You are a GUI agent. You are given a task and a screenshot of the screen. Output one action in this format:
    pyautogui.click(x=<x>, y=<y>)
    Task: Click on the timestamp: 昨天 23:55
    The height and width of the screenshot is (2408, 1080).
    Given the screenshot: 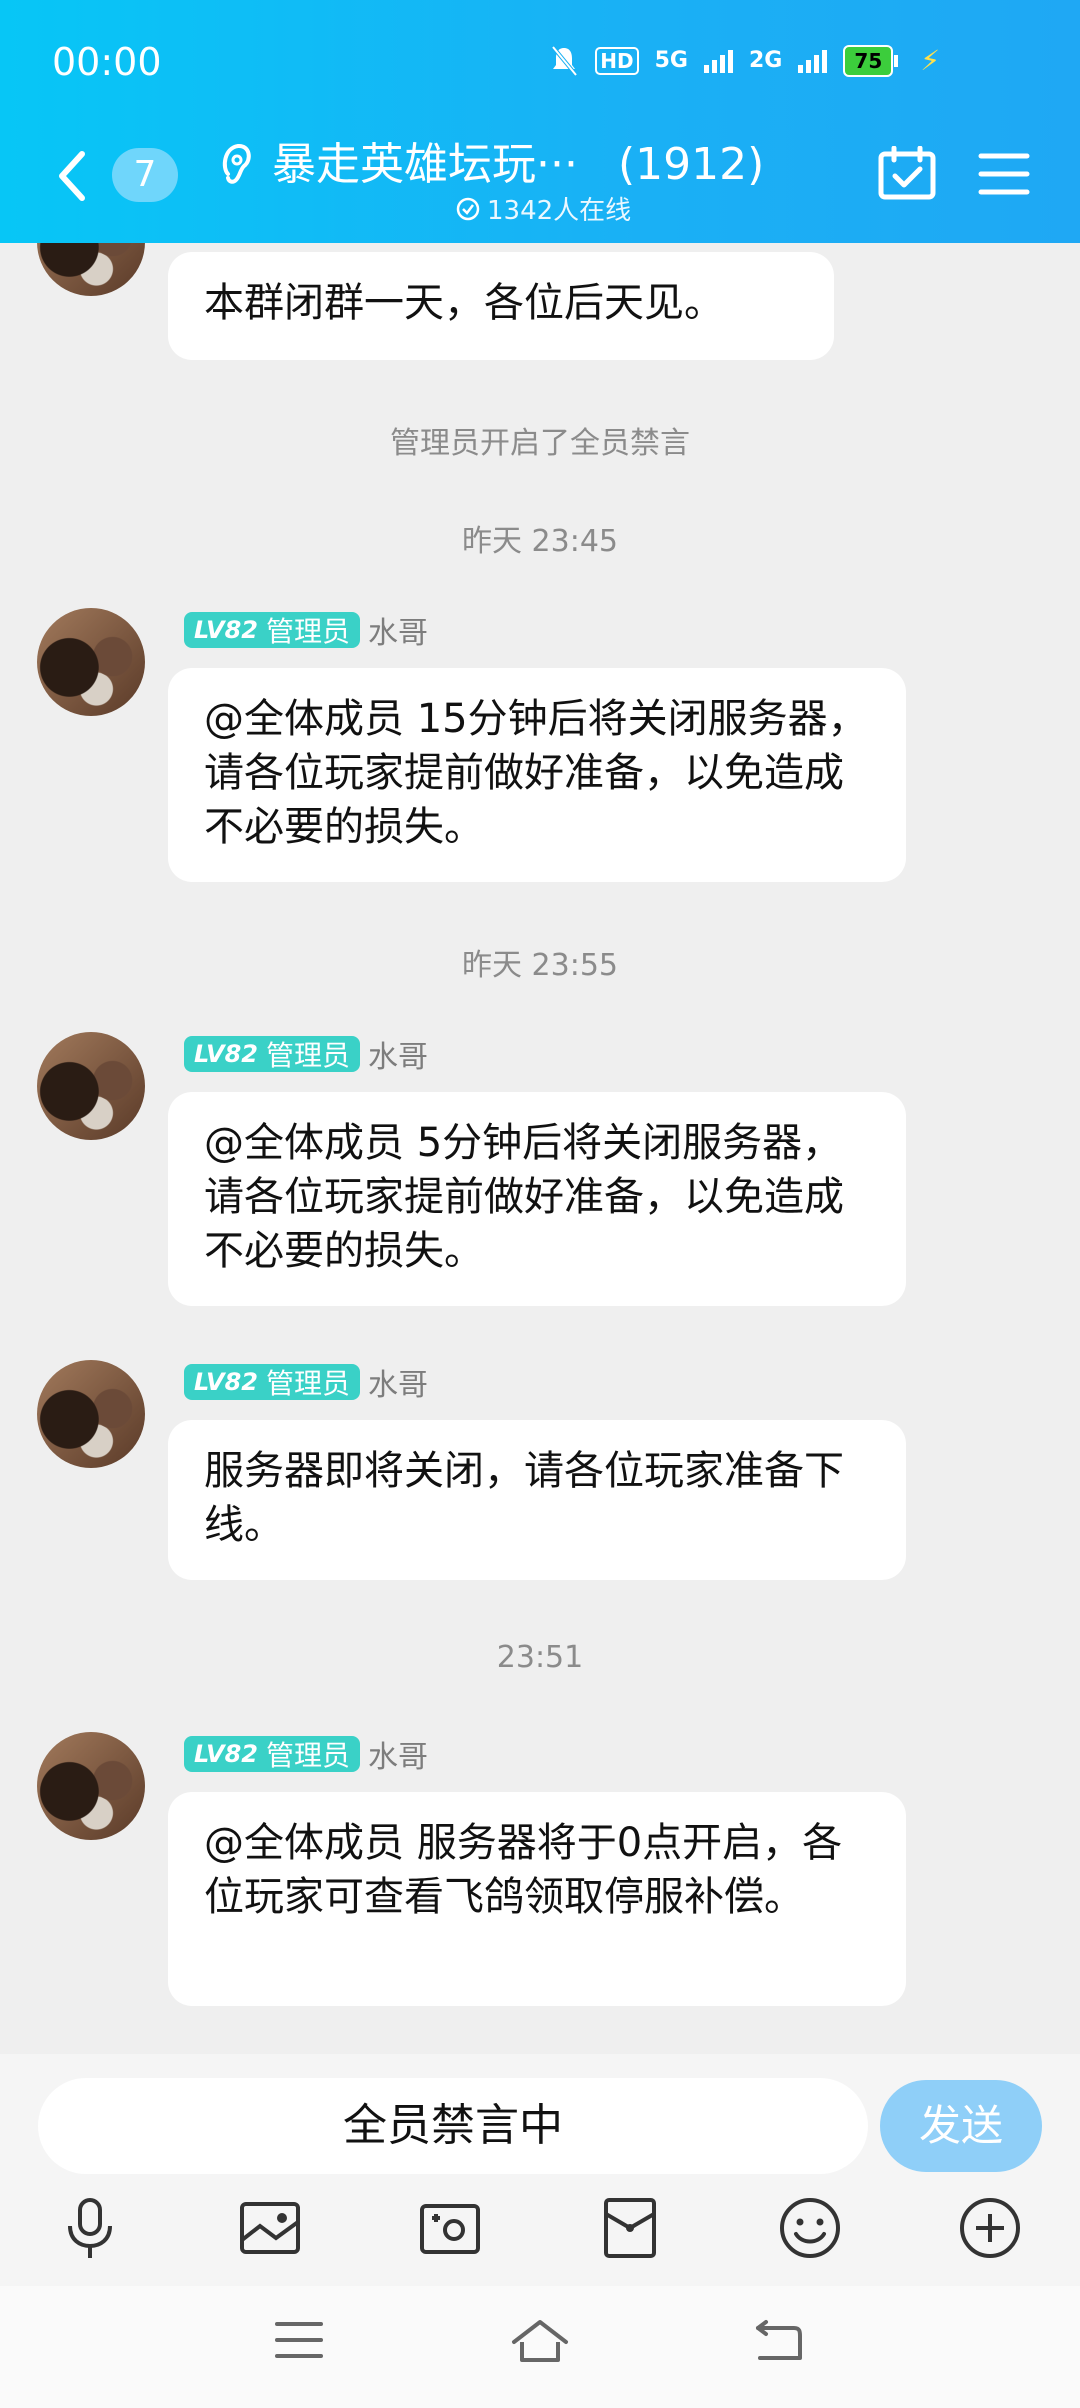 What is the action you would take?
    pyautogui.click(x=540, y=965)
    